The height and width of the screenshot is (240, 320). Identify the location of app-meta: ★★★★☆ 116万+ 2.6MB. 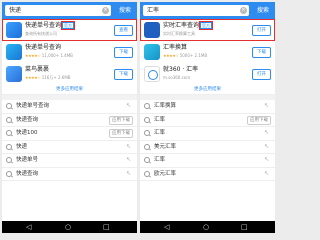
(48, 77).